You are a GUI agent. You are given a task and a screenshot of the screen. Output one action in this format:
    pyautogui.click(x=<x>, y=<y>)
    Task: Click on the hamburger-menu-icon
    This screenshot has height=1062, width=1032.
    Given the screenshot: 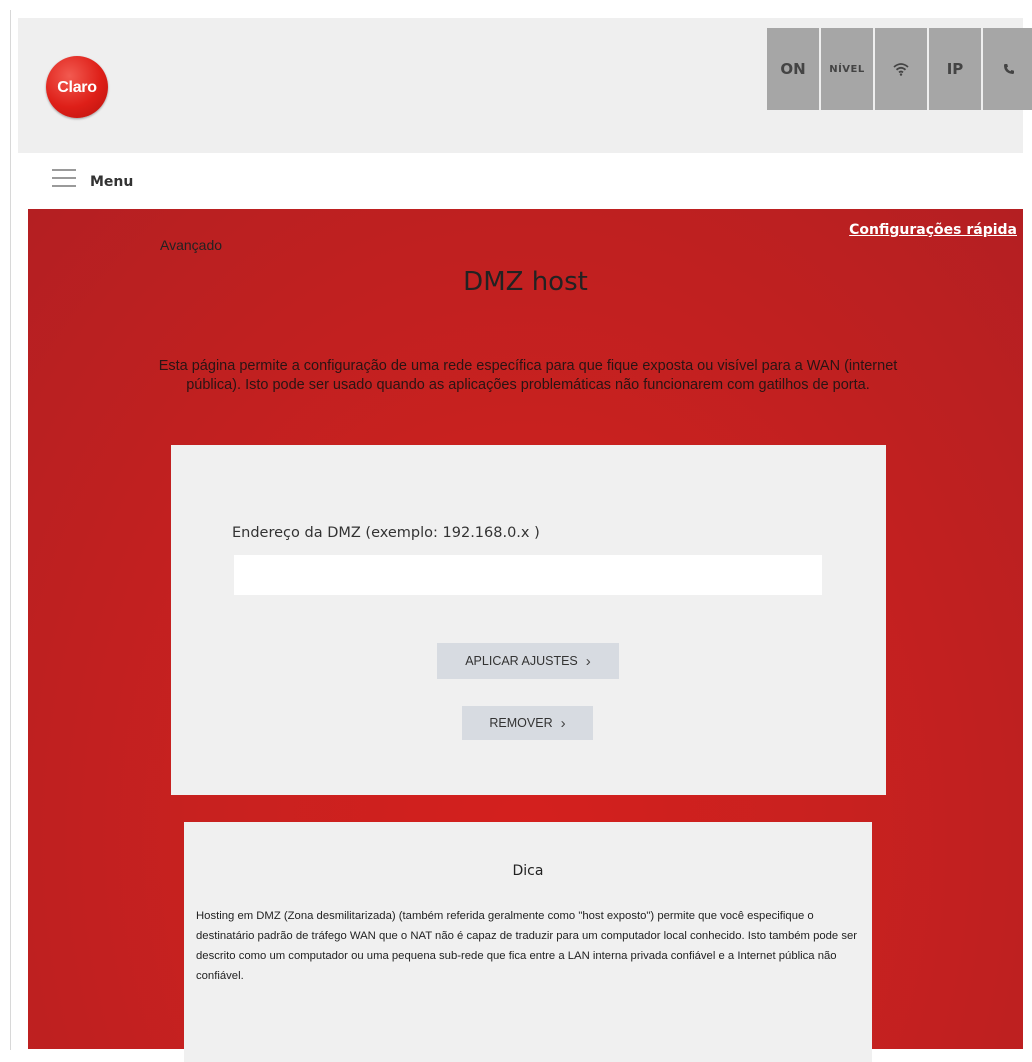 What is the action you would take?
    pyautogui.click(x=64, y=179)
    